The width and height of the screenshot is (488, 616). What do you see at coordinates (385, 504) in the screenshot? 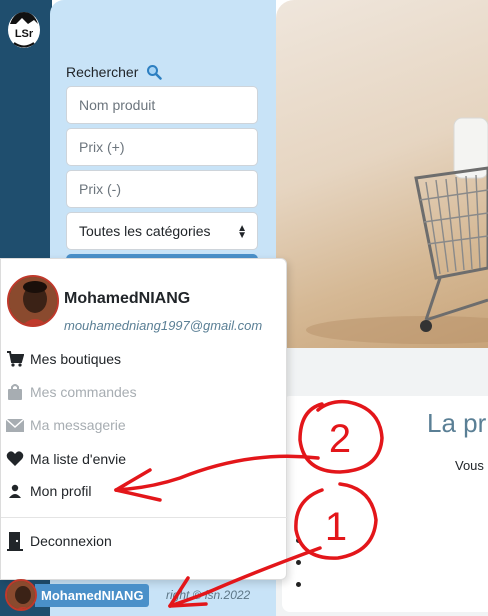
I see `content-card: La pr Vous` at bounding box center [385, 504].